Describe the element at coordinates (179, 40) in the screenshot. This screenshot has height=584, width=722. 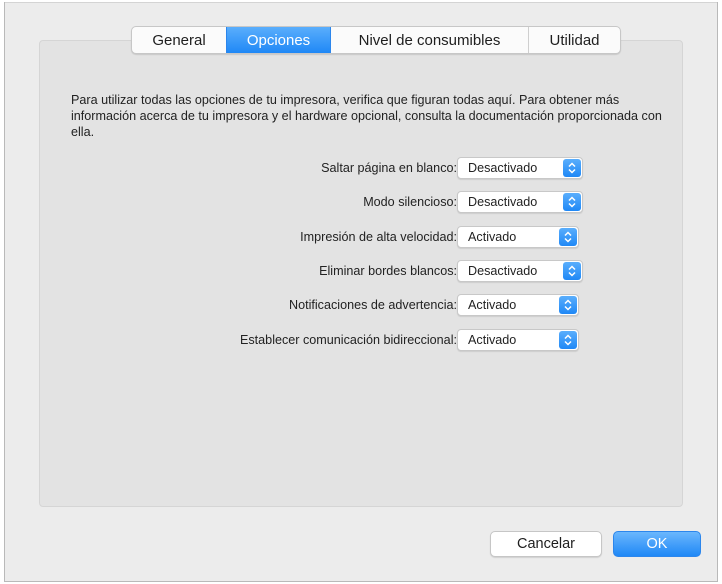
I see `tab-general: General` at that location.